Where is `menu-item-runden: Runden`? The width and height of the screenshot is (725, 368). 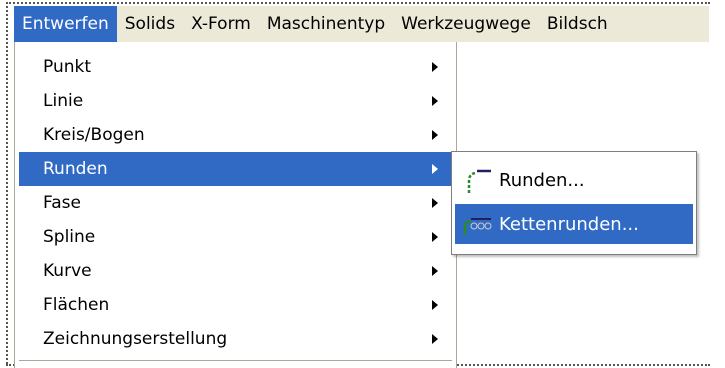
menu-item-runden: Runden is located at coordinates (235, 169).